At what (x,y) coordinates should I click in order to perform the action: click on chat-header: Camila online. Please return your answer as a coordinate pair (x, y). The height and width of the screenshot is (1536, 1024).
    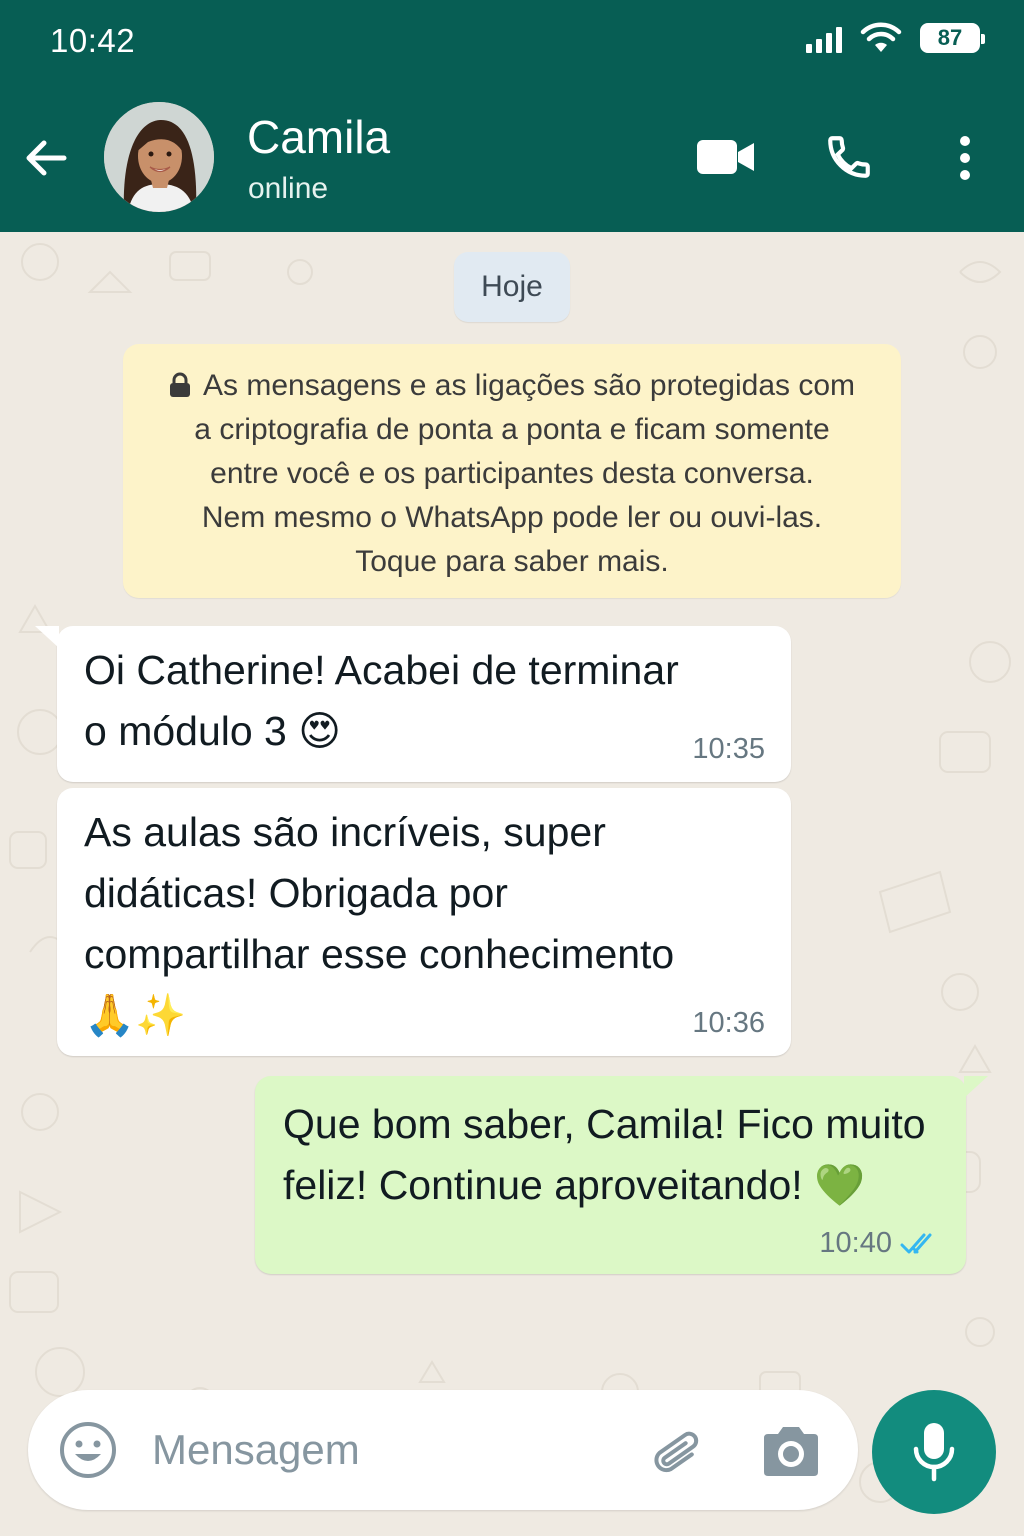
    Looking at the image, I should click on (512, 157).